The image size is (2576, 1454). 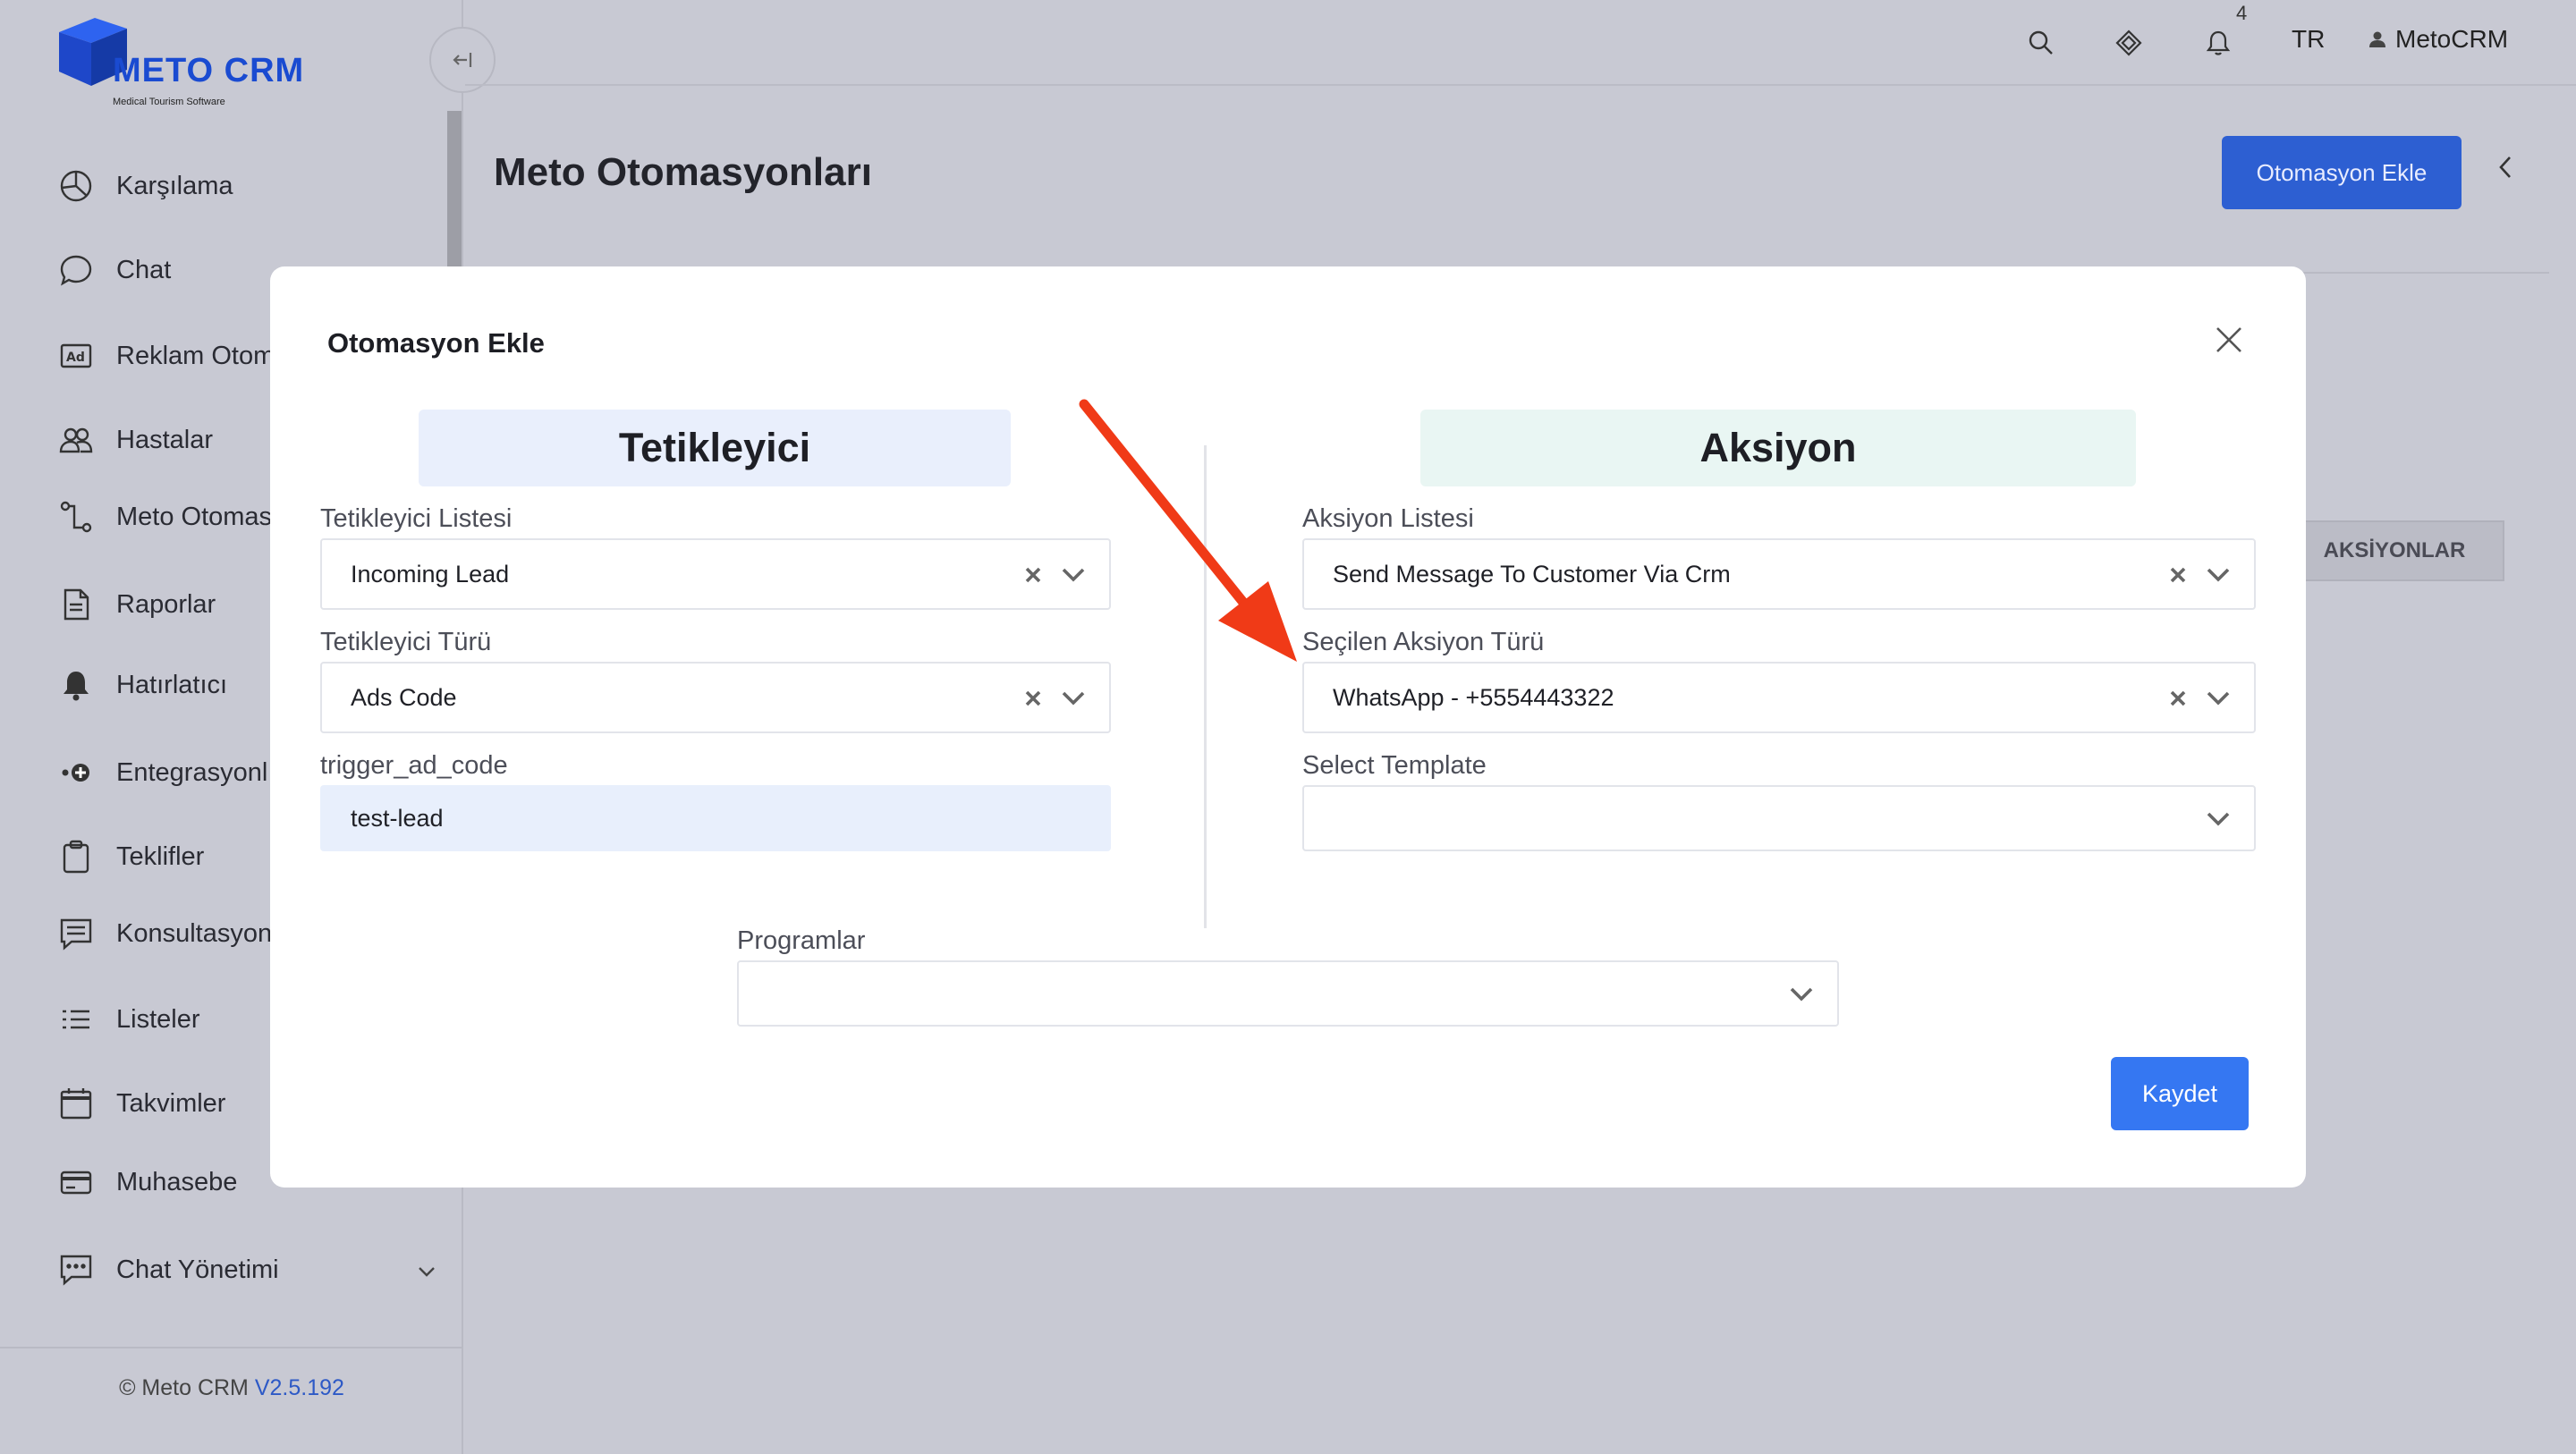 What do you see at coordinates (76, 270) in the screenshot?
I see `chat-bubble-icon` at bounding box center [76, 270].